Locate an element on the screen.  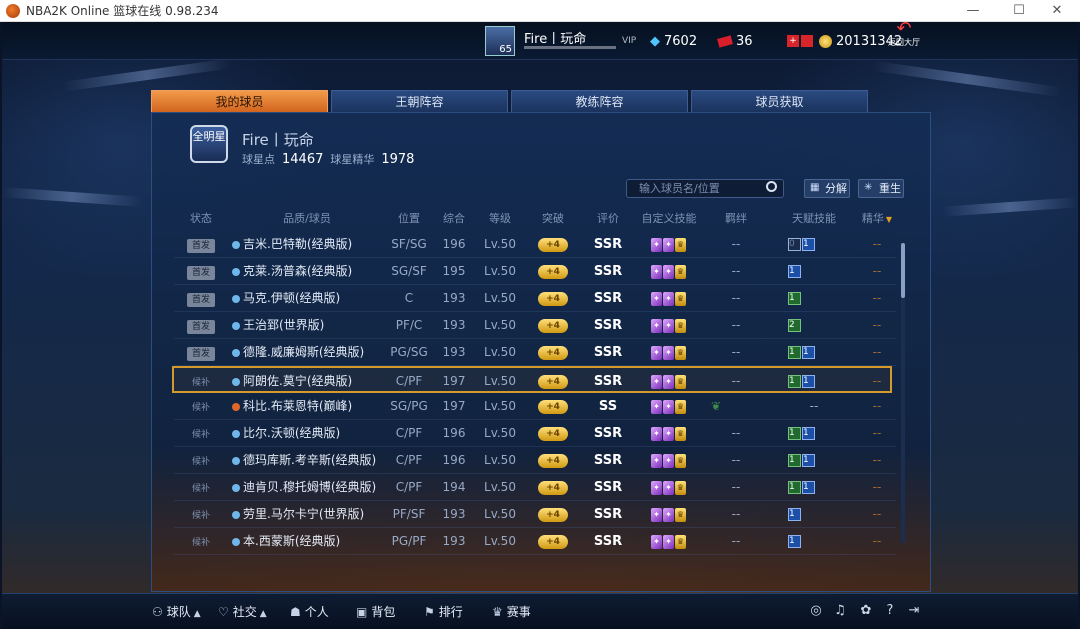
decompose-button: ▦ 分解 is located at coordinates (827, 188).